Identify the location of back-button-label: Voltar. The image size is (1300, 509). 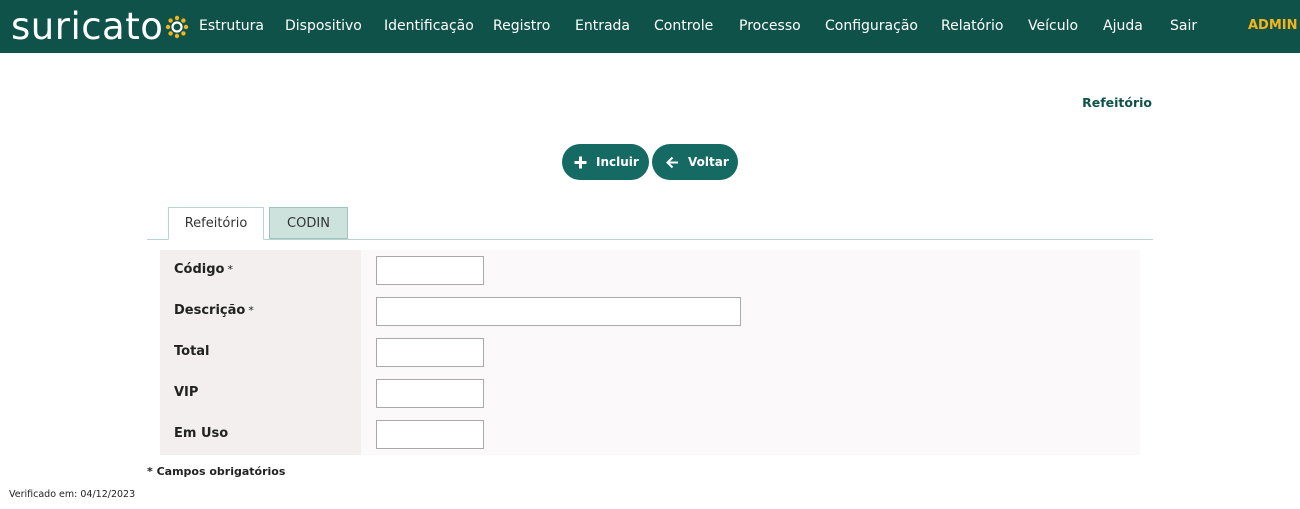
(708, 162).